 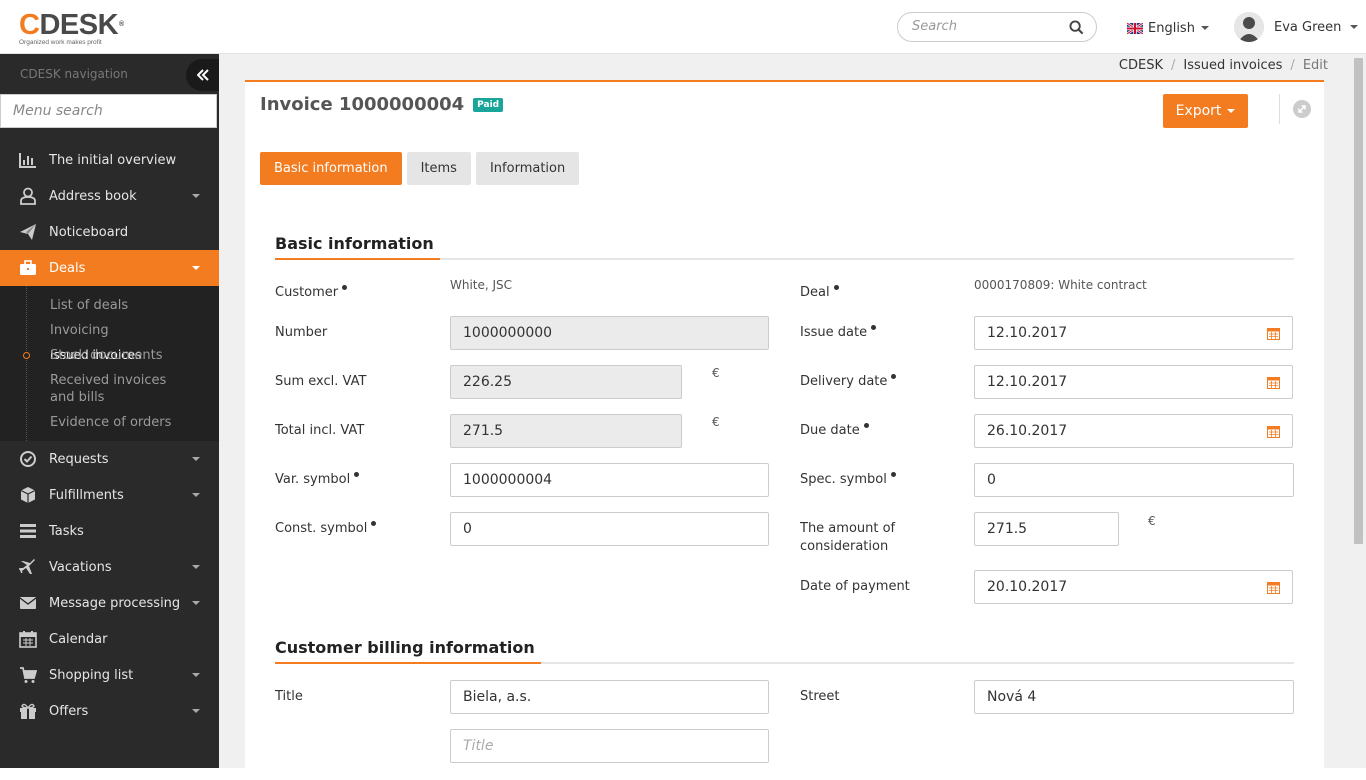 What do you see at coordinates (1232, 65) in the screenshot?
I see `breadcrumb-issued-invoices: Issued invoices` at bounding box center [1232, 65].